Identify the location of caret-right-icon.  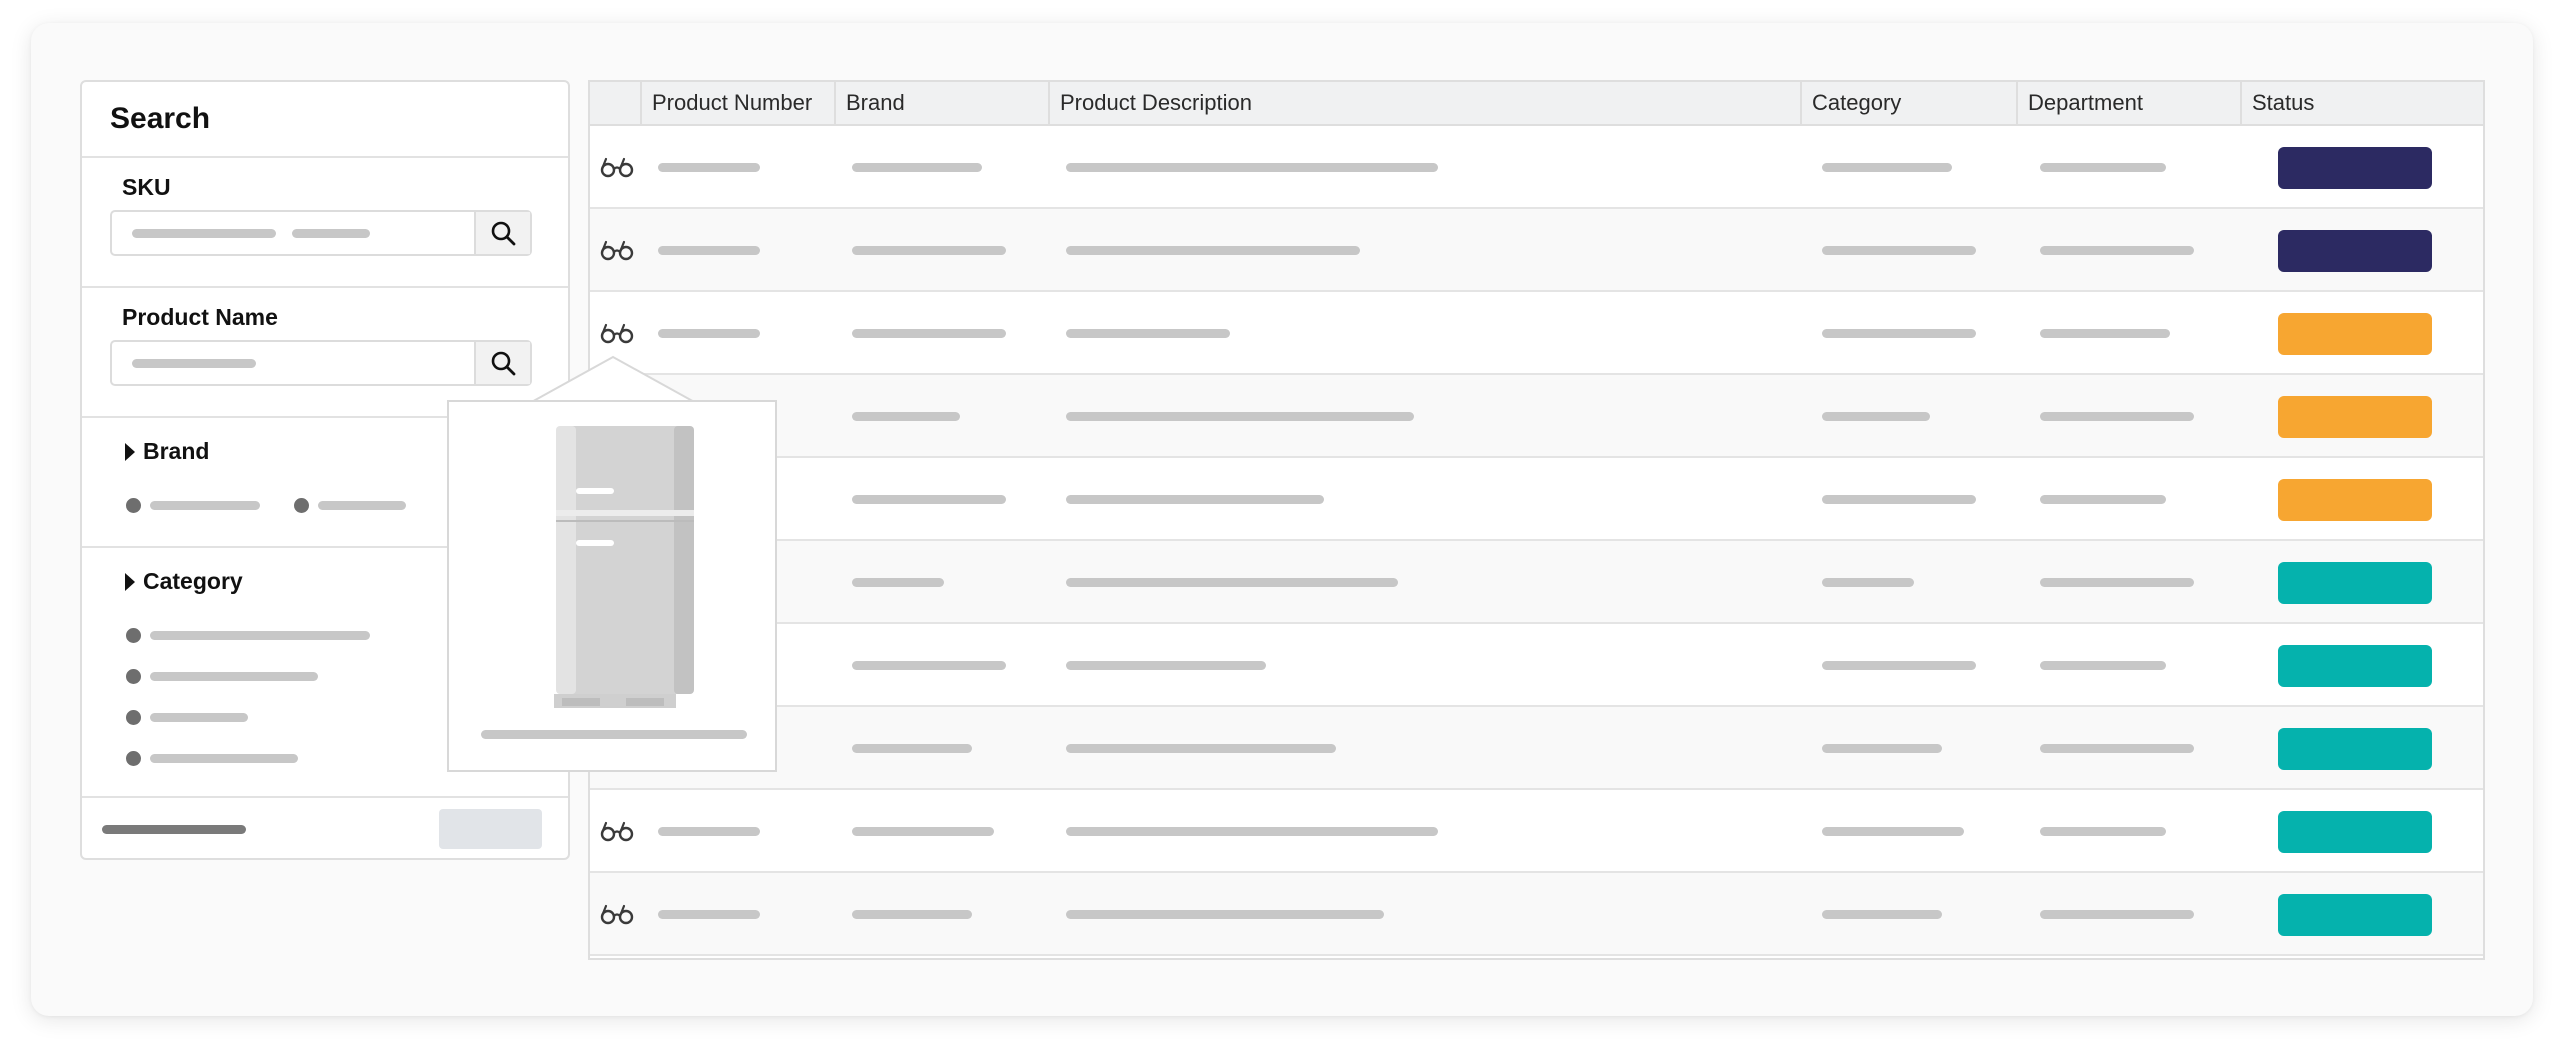
(130, 581).